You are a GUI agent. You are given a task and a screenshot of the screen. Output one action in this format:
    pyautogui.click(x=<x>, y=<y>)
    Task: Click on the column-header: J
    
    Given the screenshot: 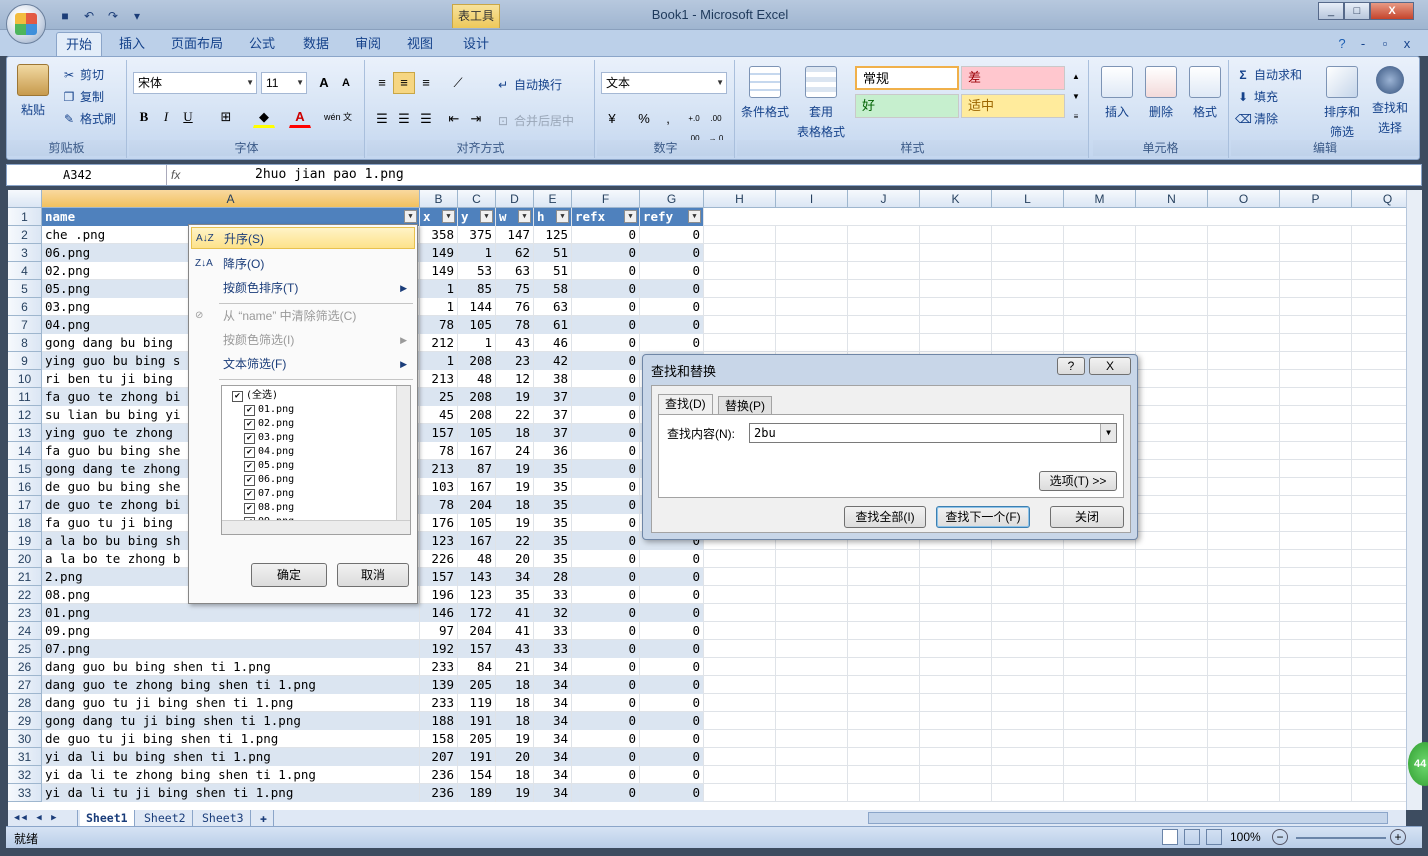 What is the action you would take?
    pyautogui.click(x=884, y=199)
    